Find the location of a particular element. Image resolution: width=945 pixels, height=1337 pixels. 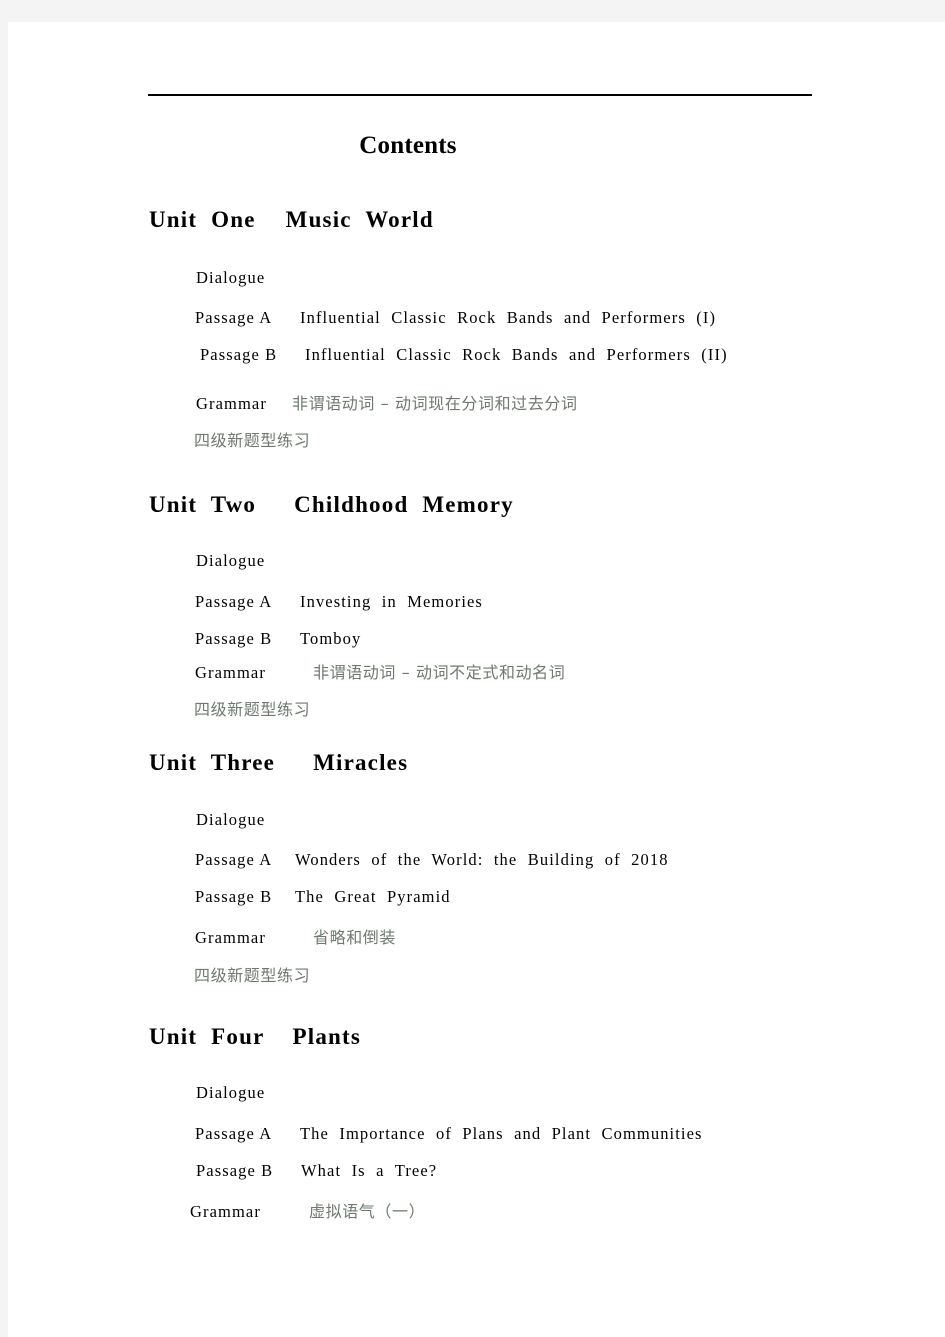

entry-passage-b: Passage B What Is a Tree? is located at coordinates (316, 1171).